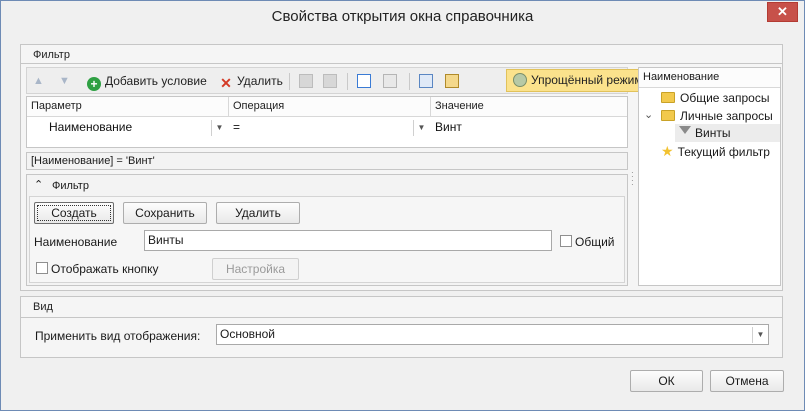 The width and height of the screenshot is (805, 411). Describe the element at coordinates (51, 55) in the screenshot. I see `filter-group-header: Фильтр` at that location.